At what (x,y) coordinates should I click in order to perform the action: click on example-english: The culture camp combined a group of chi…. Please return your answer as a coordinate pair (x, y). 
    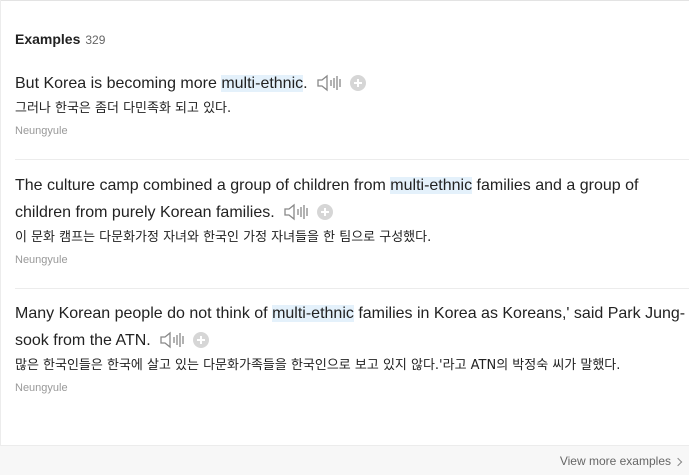
    Looking at the image, I should click on (327, 199).